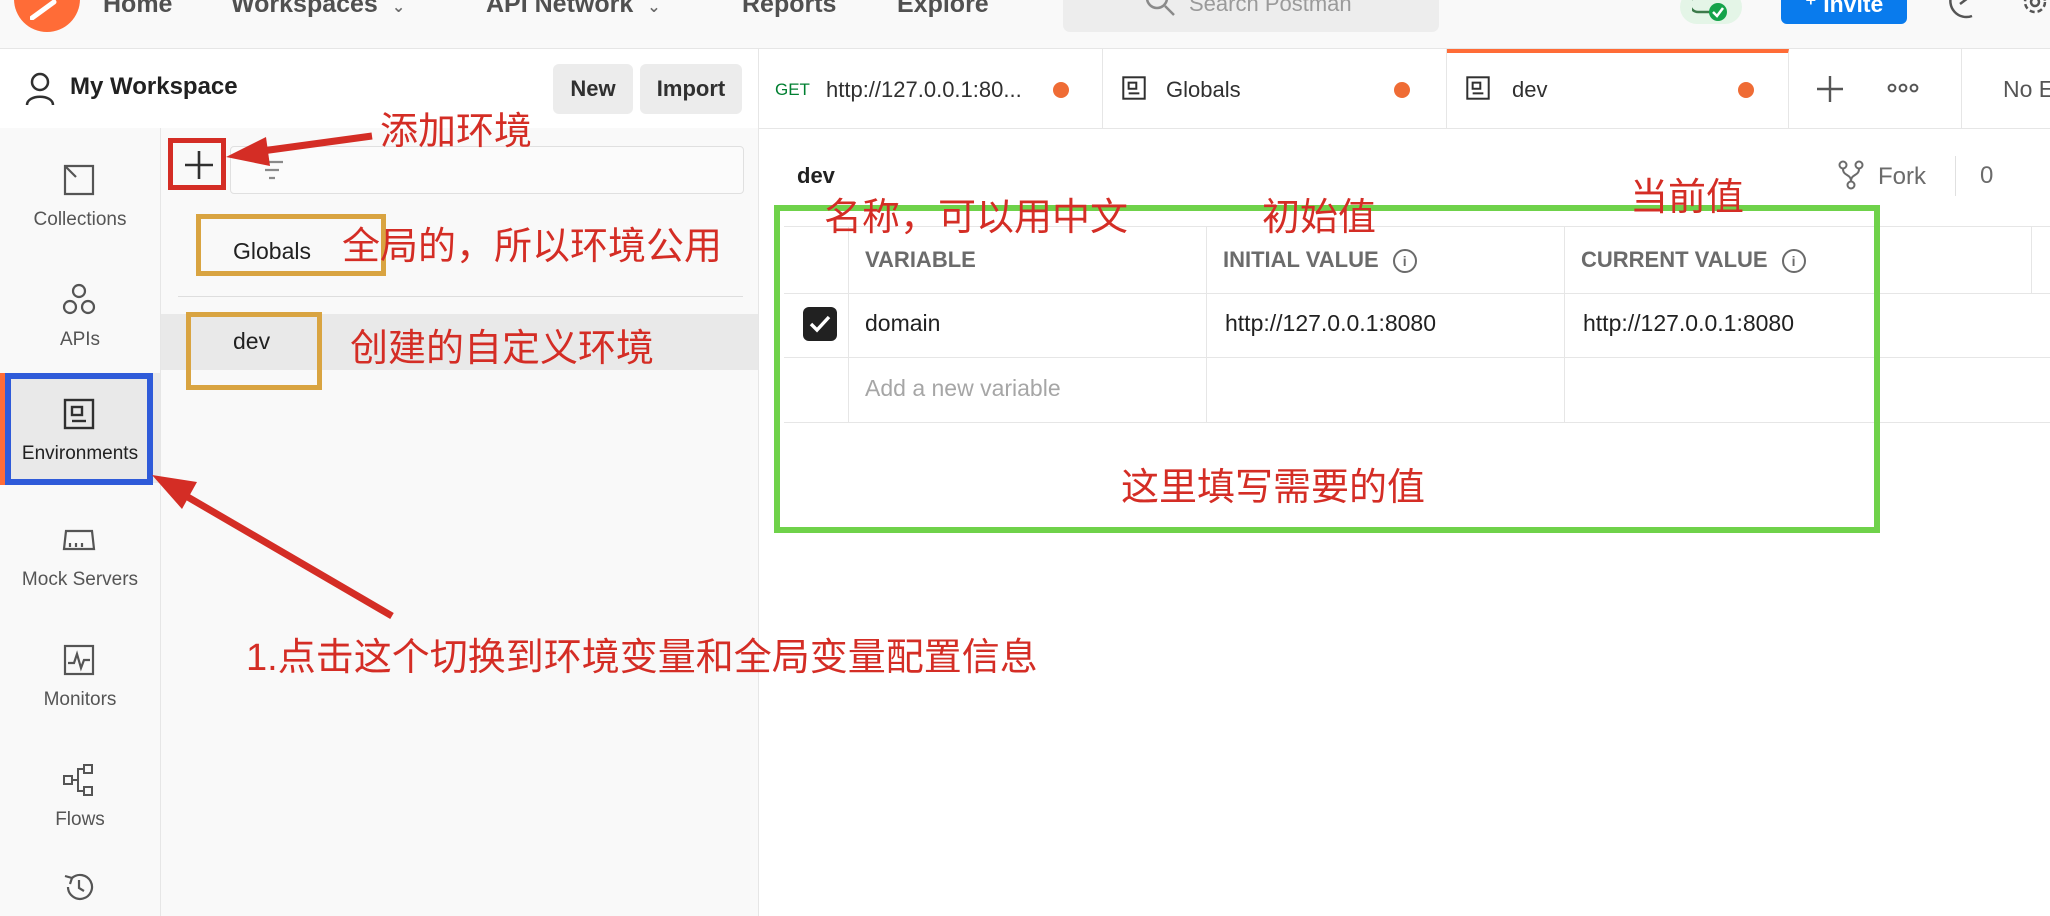  I want to click on annotation-step: 1.点击这个切换到环境变量和全局变量配置信息, so click(642, 658).